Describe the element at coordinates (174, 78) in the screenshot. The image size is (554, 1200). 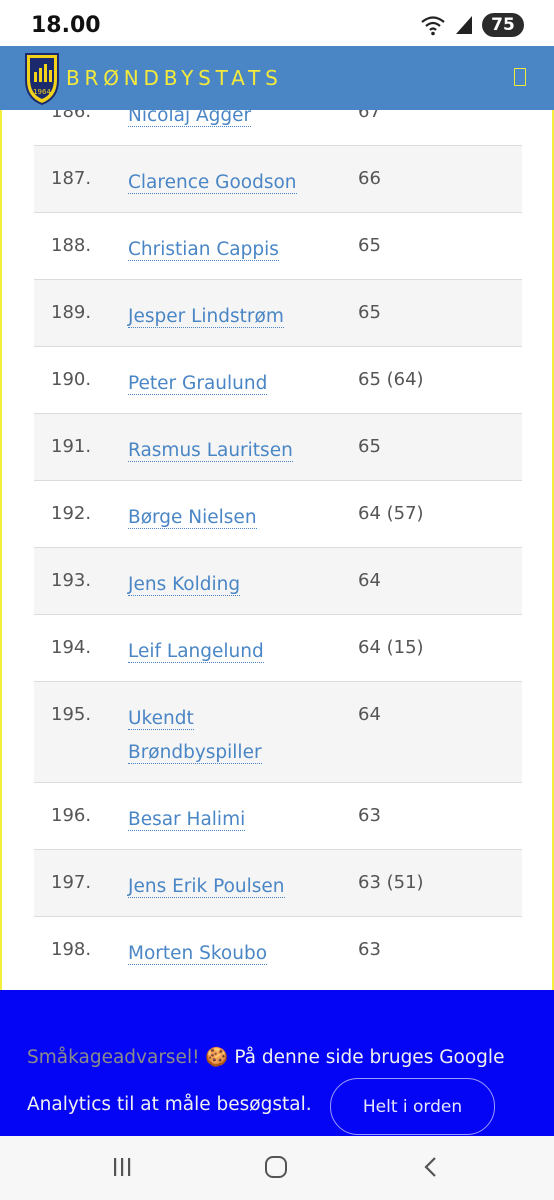
I see `brand-title: BRØNDBYSTATS` at that location.